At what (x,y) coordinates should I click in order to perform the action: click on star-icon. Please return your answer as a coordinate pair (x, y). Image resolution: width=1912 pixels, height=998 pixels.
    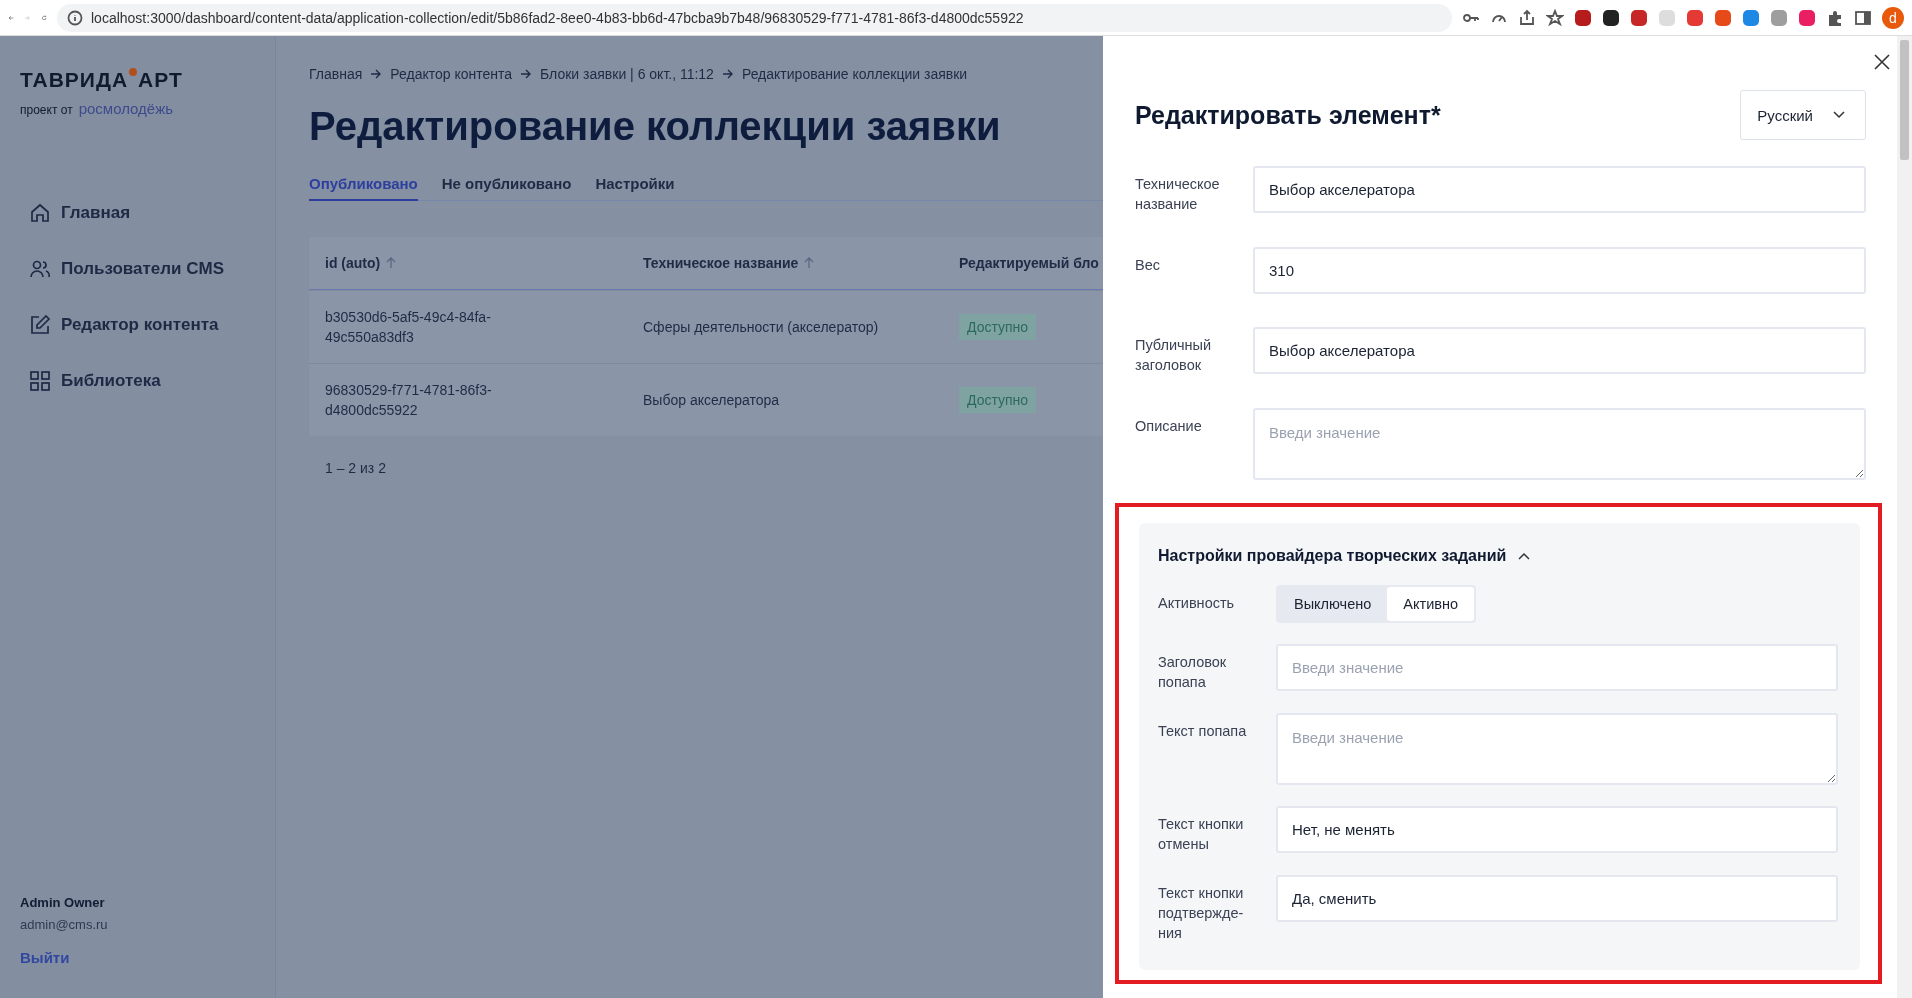
    Looking at the image, I should click on (1555, 17).